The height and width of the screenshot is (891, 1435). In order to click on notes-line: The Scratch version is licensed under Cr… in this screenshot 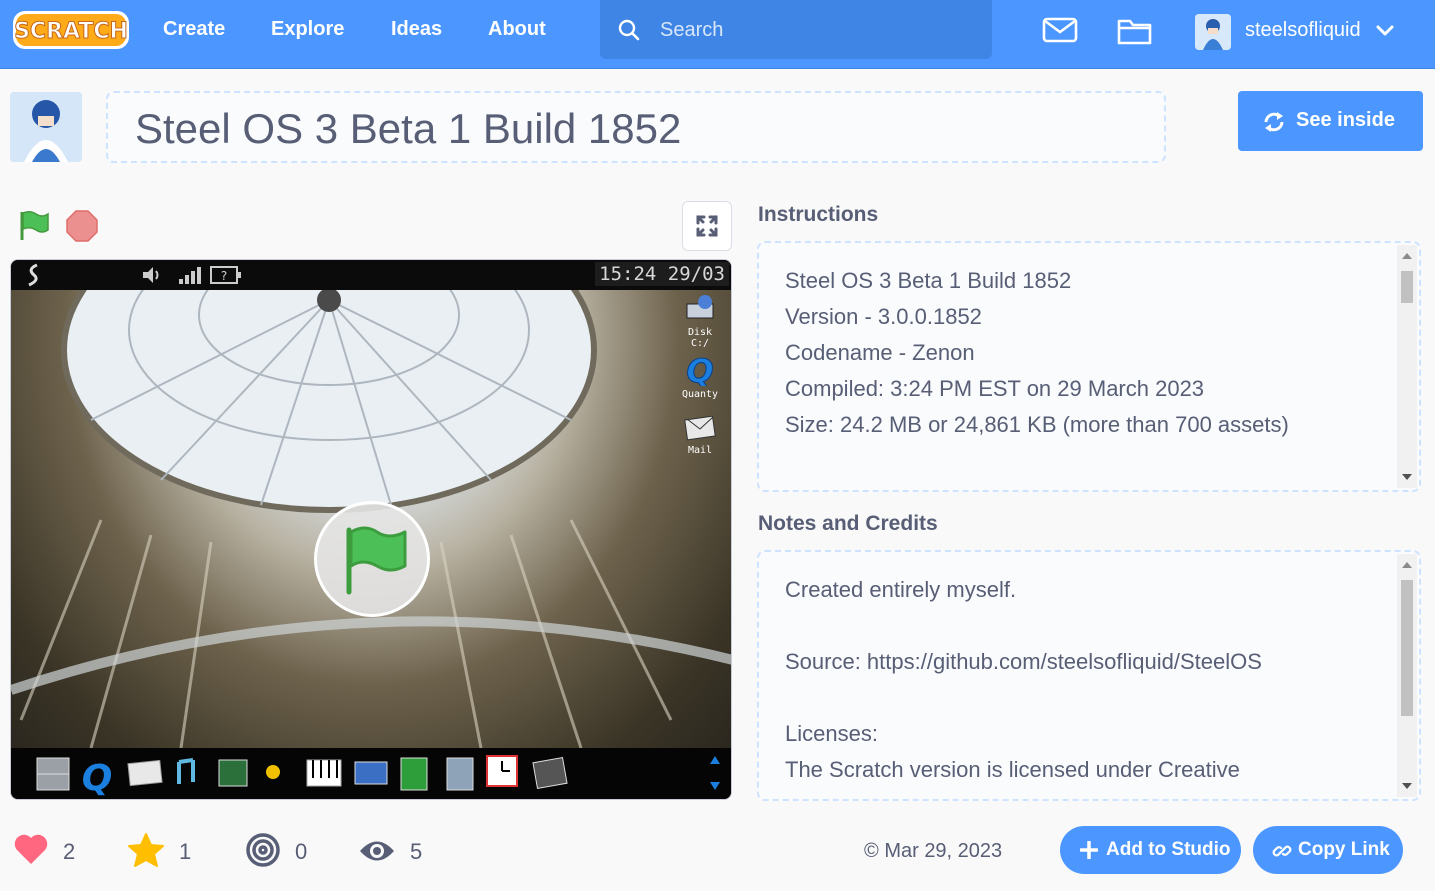, I will do `click(1012, 769)`.